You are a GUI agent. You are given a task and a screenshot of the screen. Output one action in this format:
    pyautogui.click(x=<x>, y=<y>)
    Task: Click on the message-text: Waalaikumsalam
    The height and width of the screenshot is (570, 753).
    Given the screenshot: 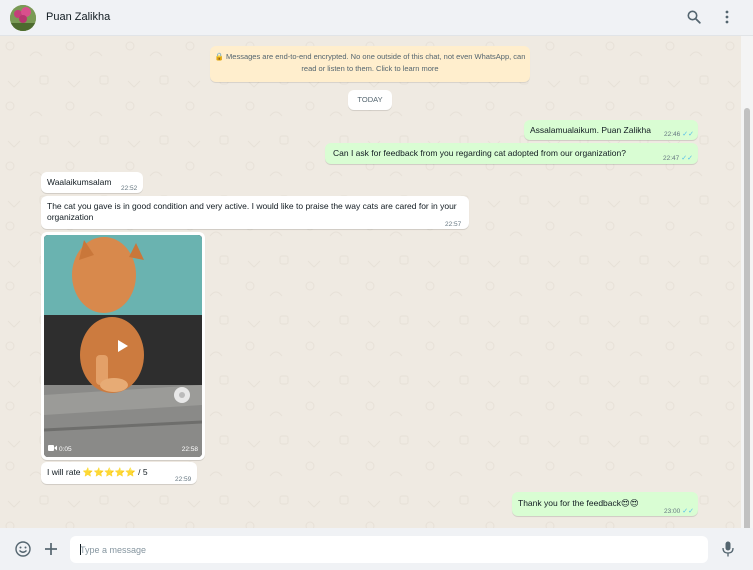 What is the action you would take?
    pyautogui.click(x=79, y=182)
    